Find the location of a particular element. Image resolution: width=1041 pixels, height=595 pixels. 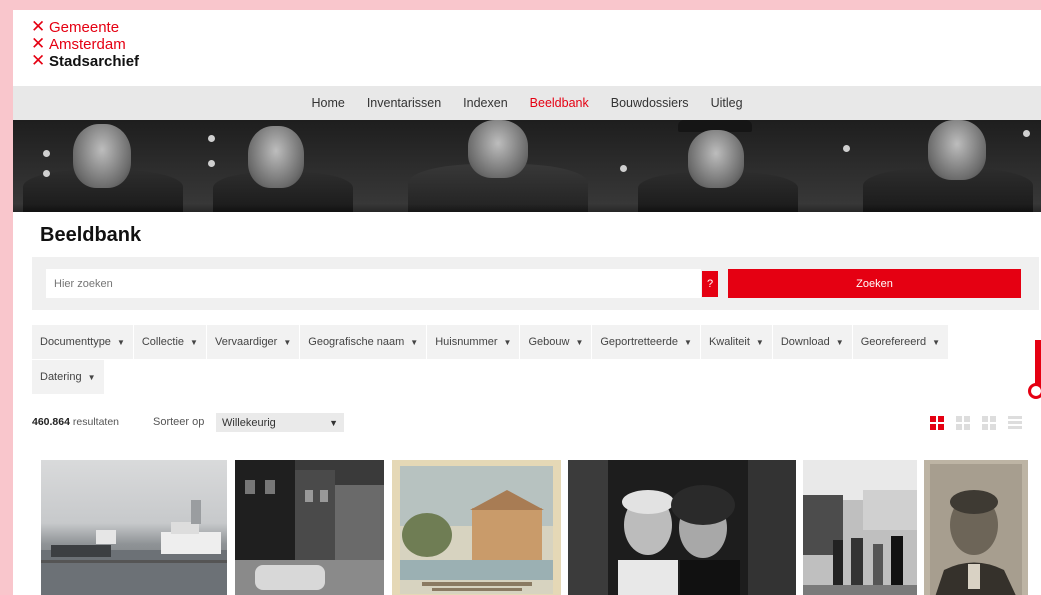

filter-geografische-naam: Geografische naam ▼ is located at coordinates (364, 342).